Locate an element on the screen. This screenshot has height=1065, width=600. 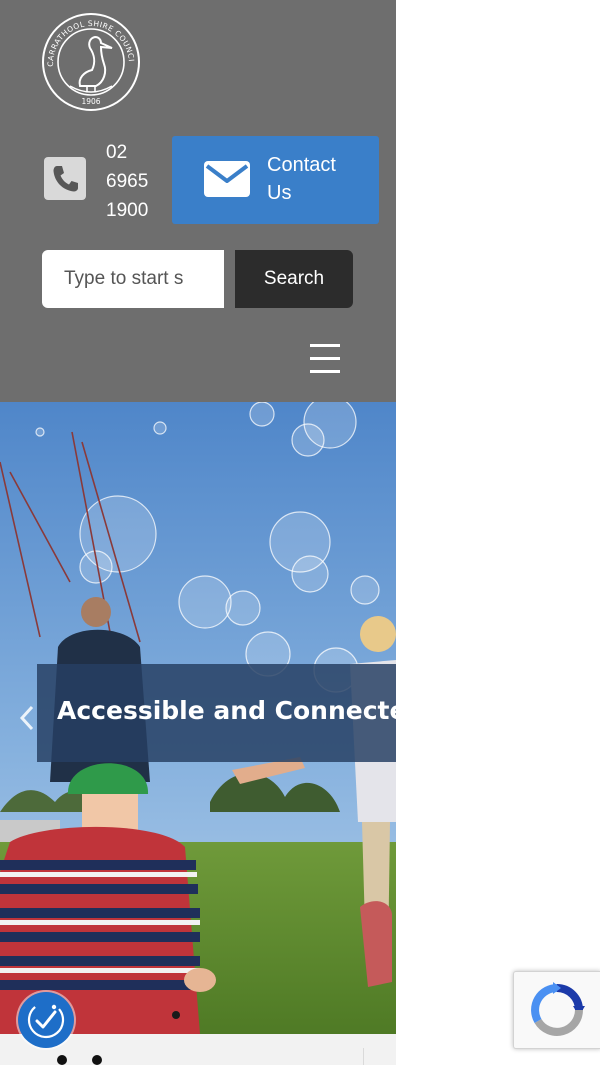
phone-line-2: 6965 is located at coordinates (127, 181).